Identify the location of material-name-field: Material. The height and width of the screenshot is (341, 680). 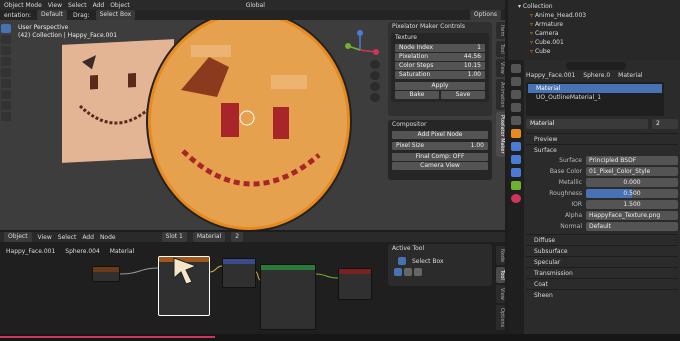
(587, 124).